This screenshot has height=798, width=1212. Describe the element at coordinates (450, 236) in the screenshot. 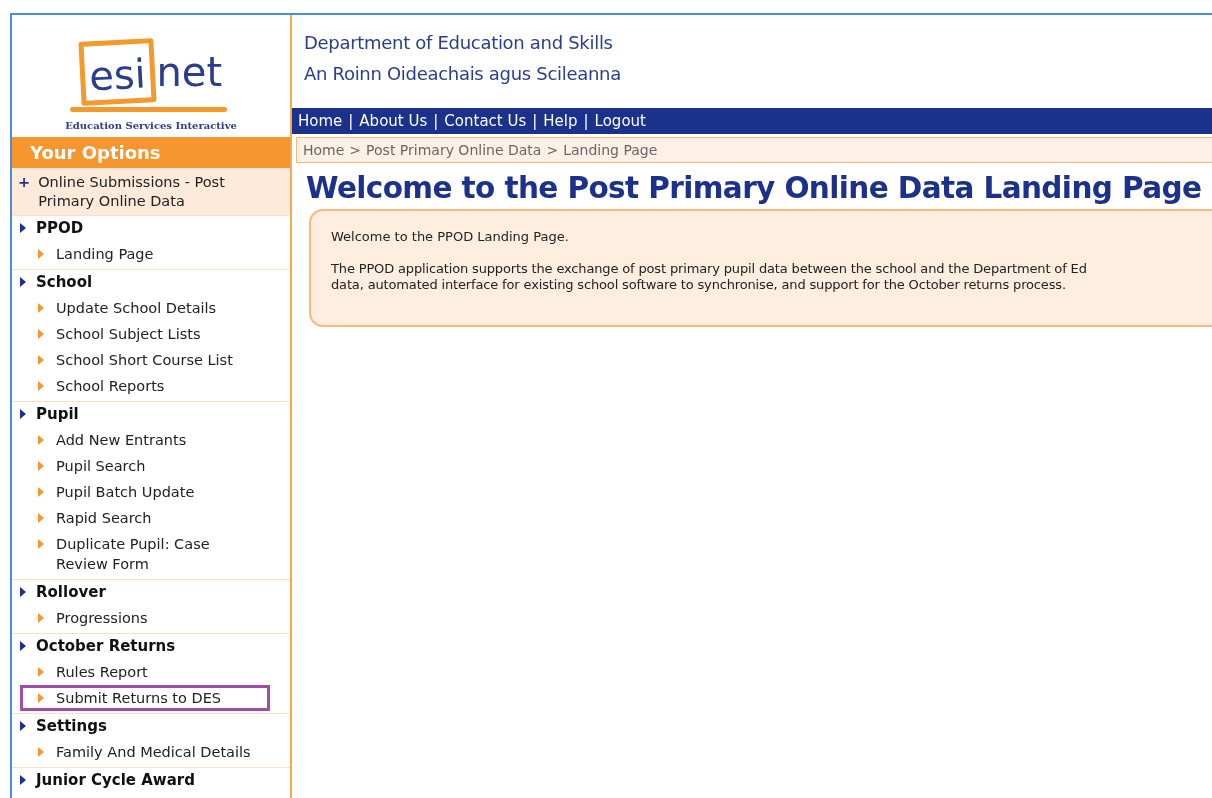

I see `welcome-text: Welcome to the PPOD Landing Page.` at that location.